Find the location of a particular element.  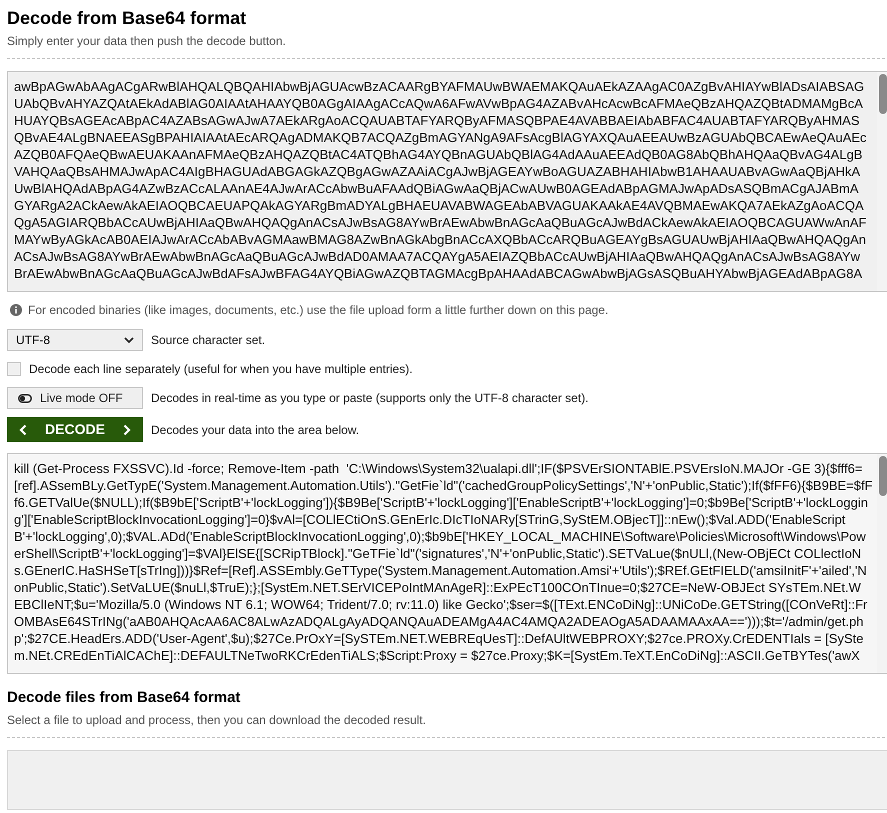

section-subtitle: Simply enter your data then push the decode button. is located at coordinates (147, 41).